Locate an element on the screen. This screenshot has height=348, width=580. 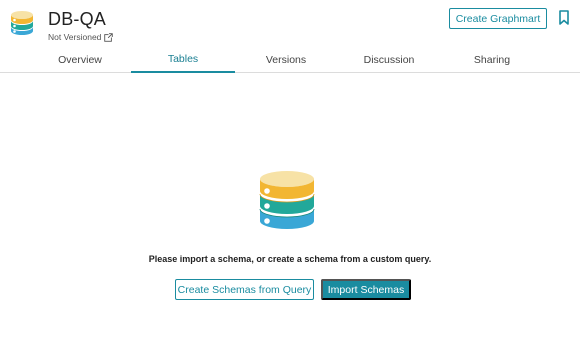
tab-overview: Overview is located at coordinates (80, 59).